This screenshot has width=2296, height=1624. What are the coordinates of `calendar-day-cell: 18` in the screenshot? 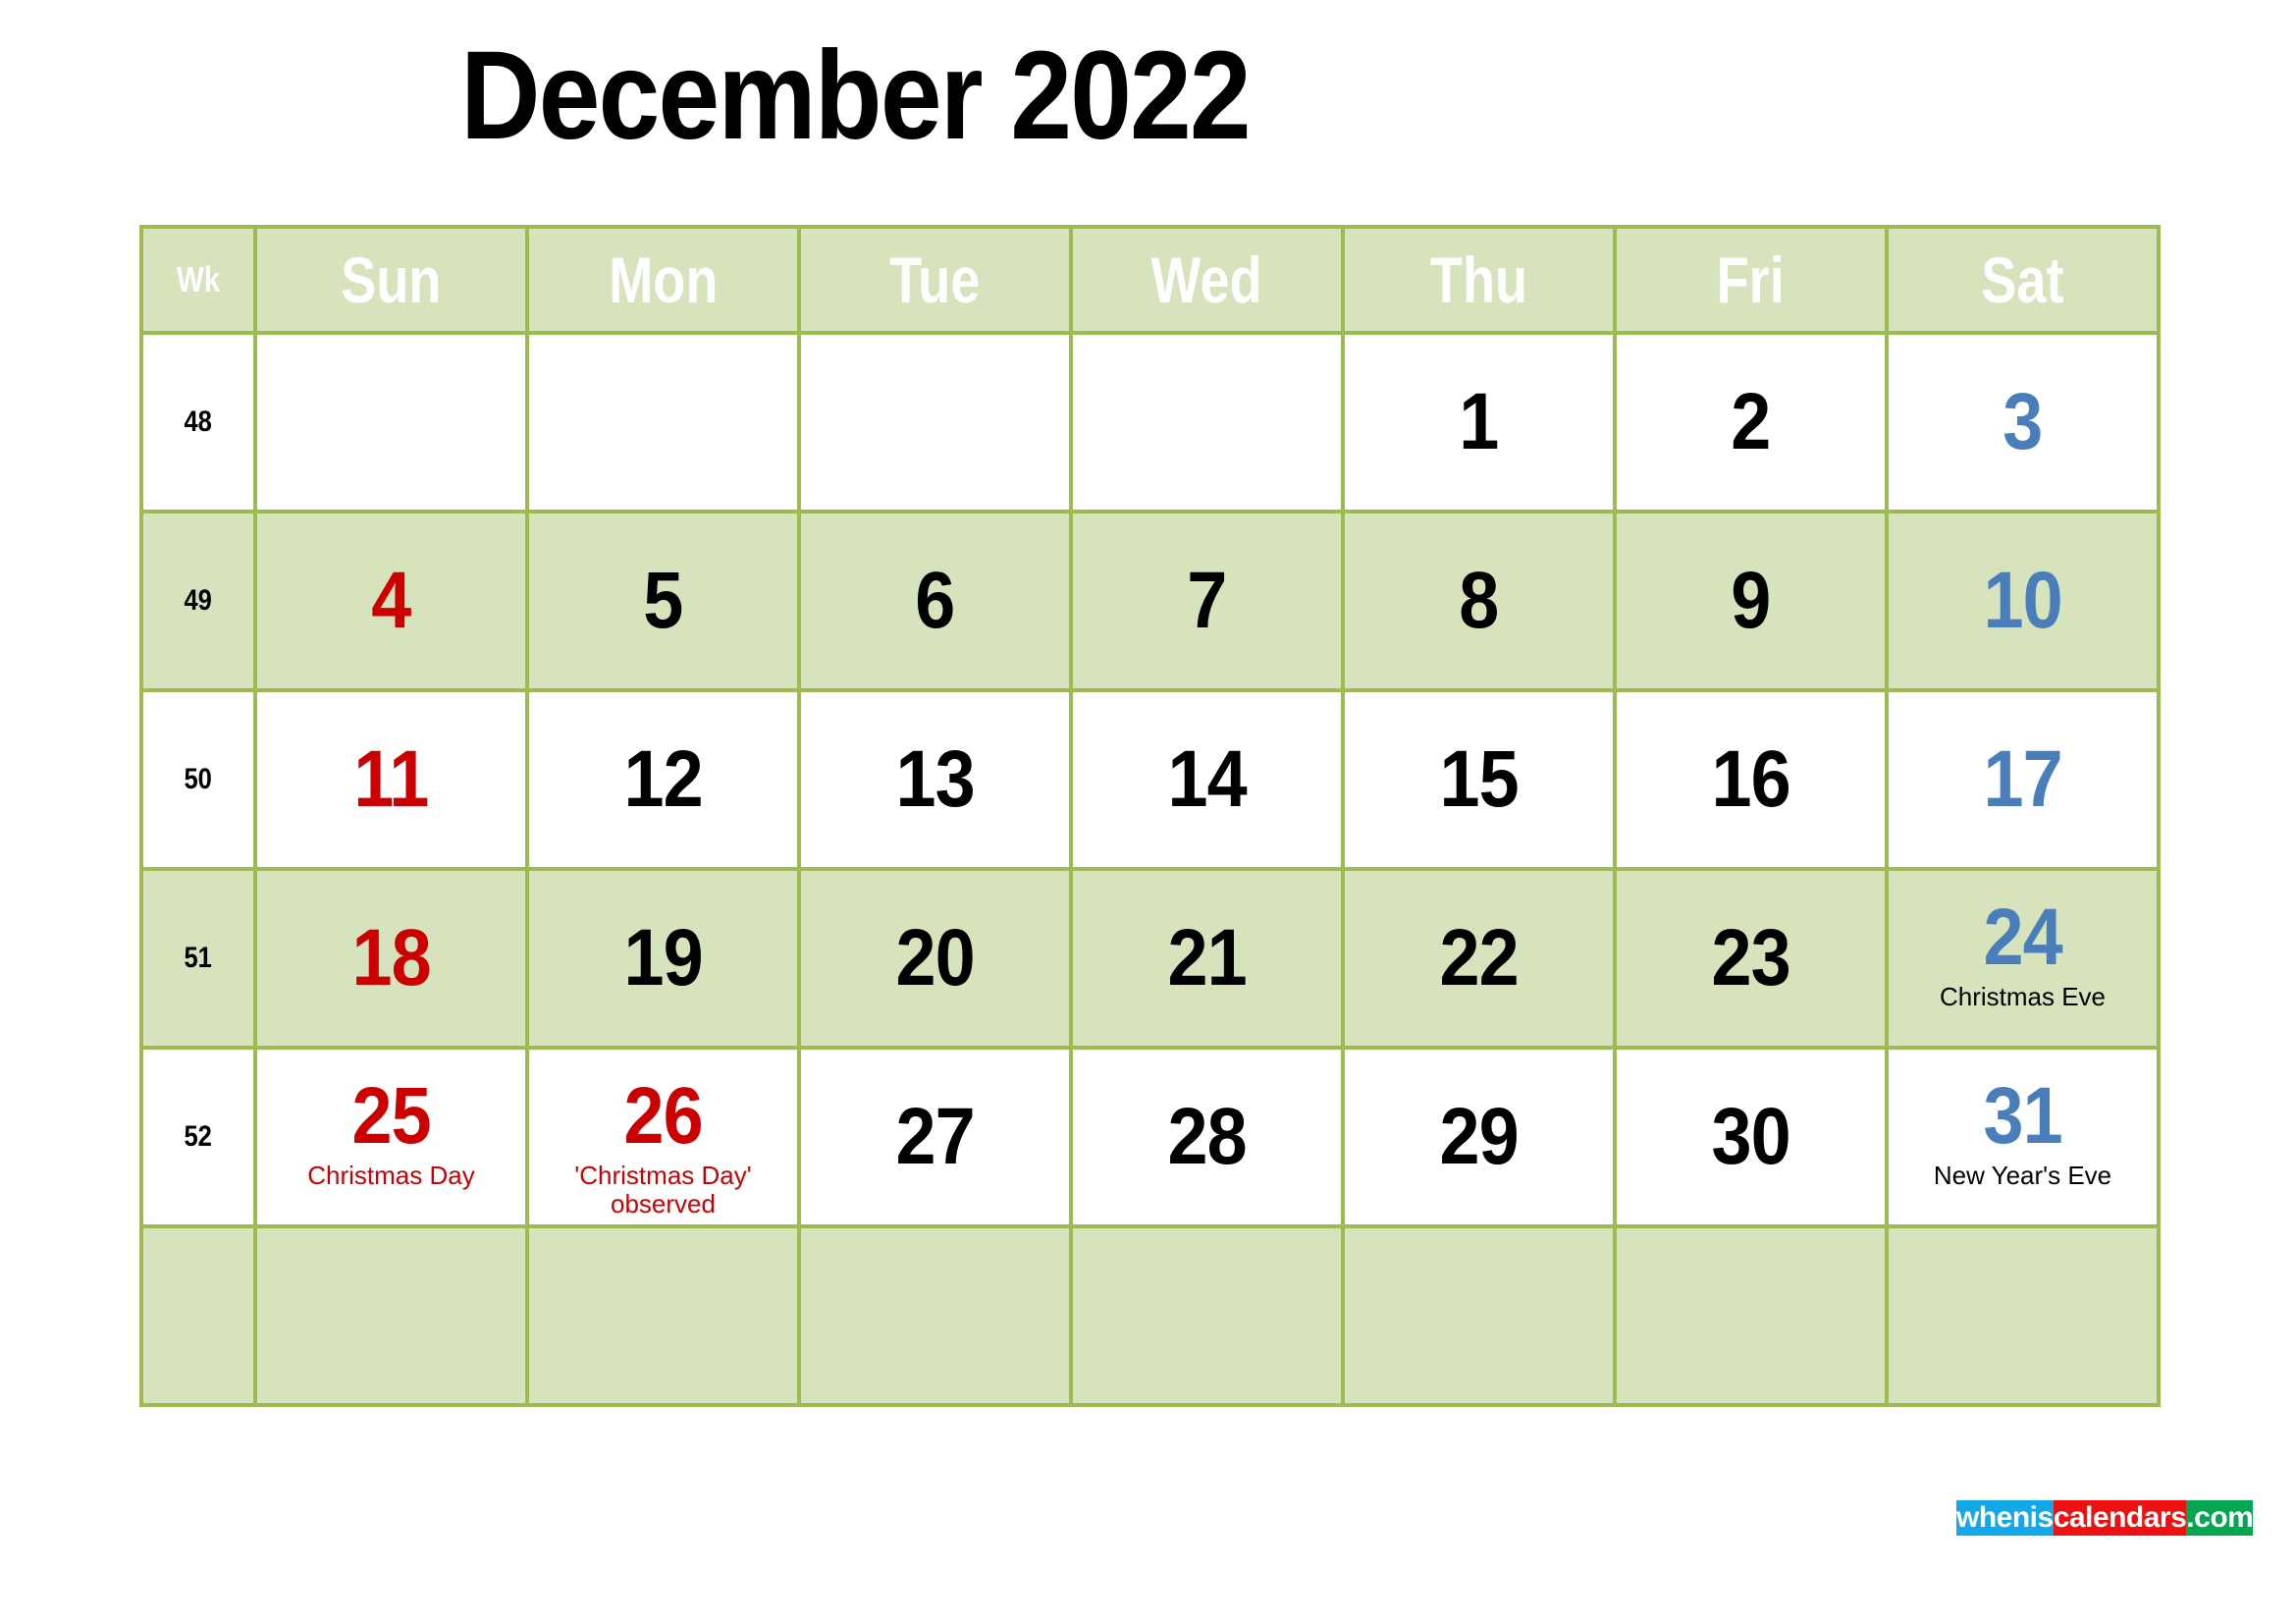 It's located at (391, 958).